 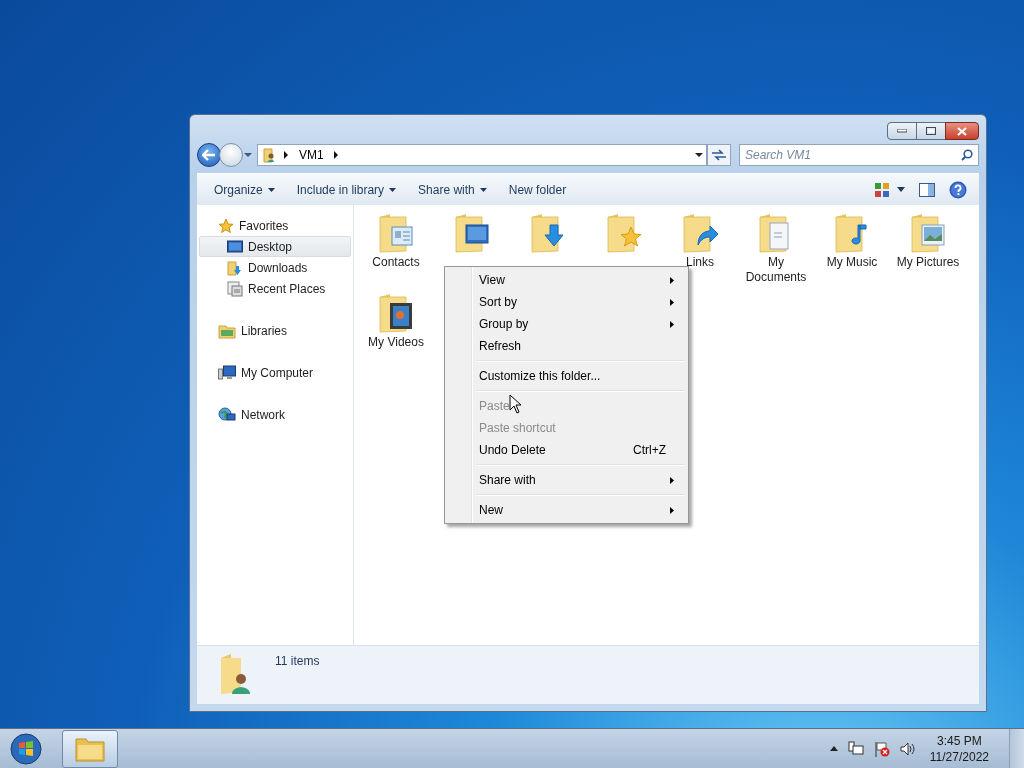 I want to click on menu-item: View, so click(x=566, y=280).